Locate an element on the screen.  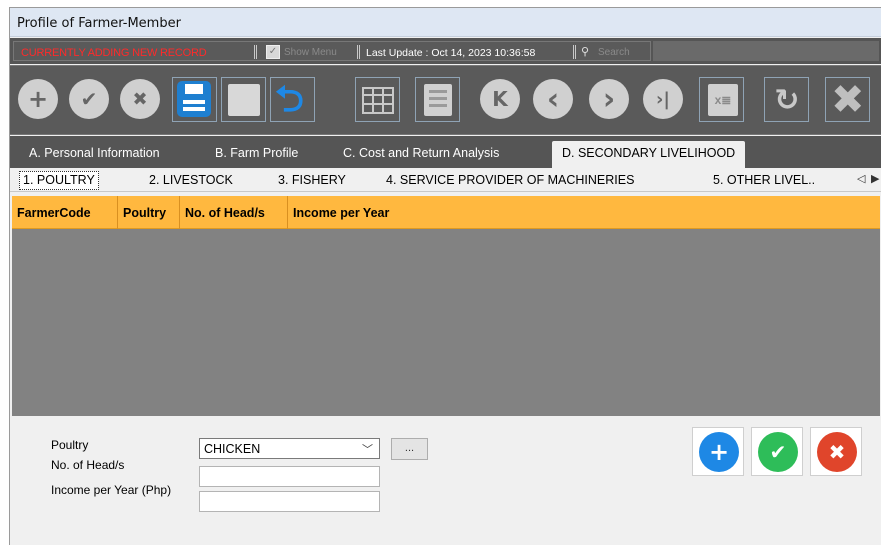
last-update-label: Last Update : Oct 14, 2023 10:36:58 is located at coordinates (451, 53).